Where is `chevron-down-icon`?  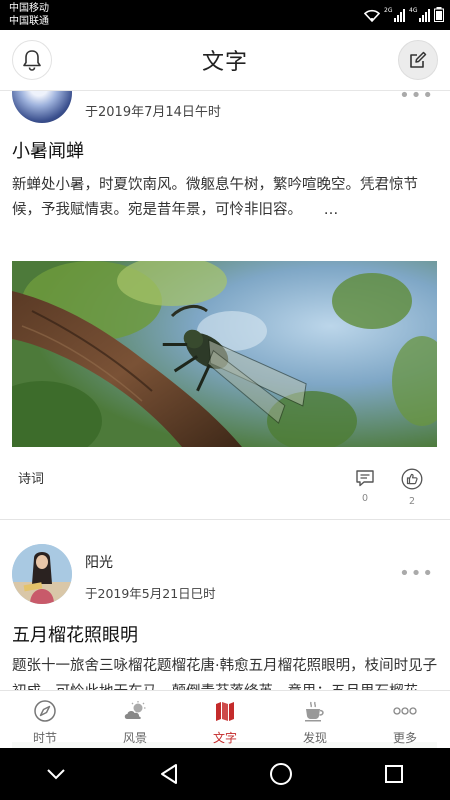
chevron-down-icon is located at coordinates (56, 774).